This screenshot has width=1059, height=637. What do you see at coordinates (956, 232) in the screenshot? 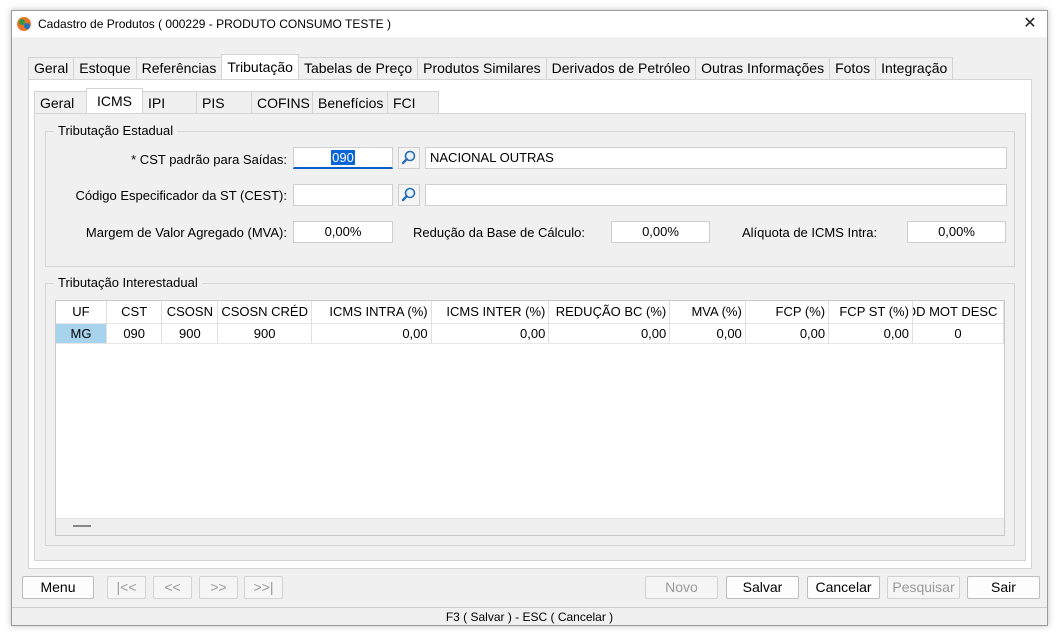
I see `aliquota-input: 0,00%` at bounding box center [956, 232].